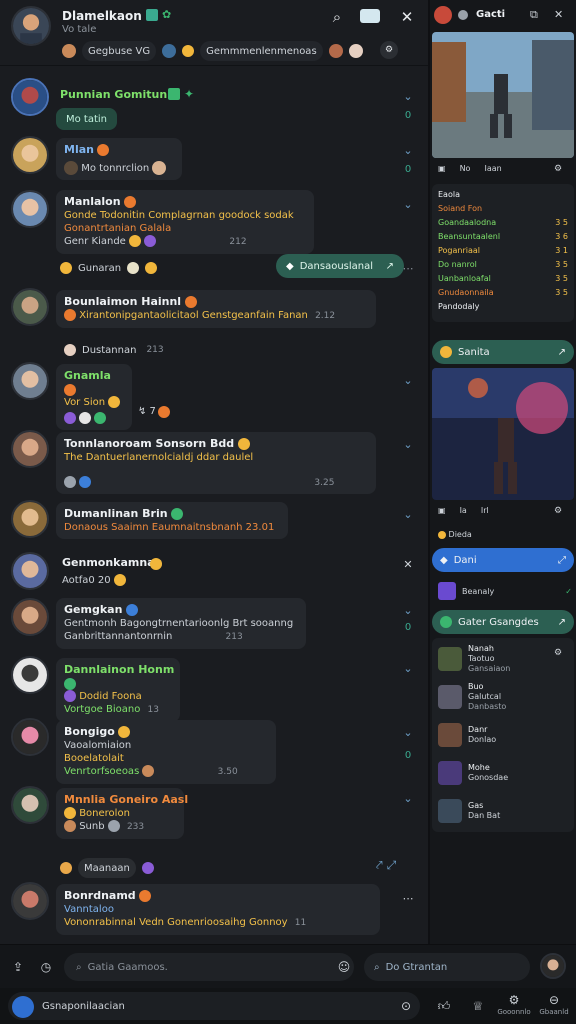 The image size is (576, 1024). Describe the element at coordinates (209, 967) in the screenshot. I see `search-input: ⌕ Gatia Gaamoos.` at that location.